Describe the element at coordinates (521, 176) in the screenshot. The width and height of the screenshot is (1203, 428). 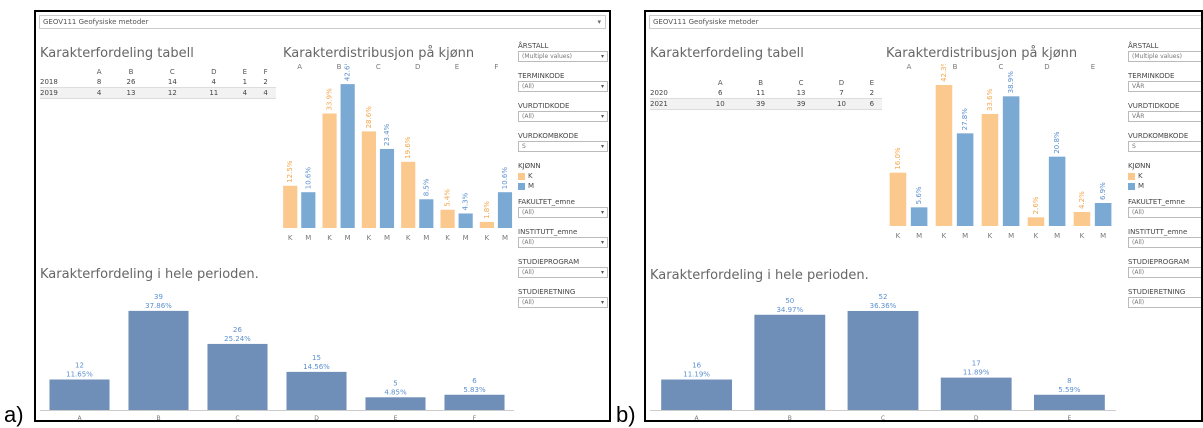
I see `legend-swatch` at that location.